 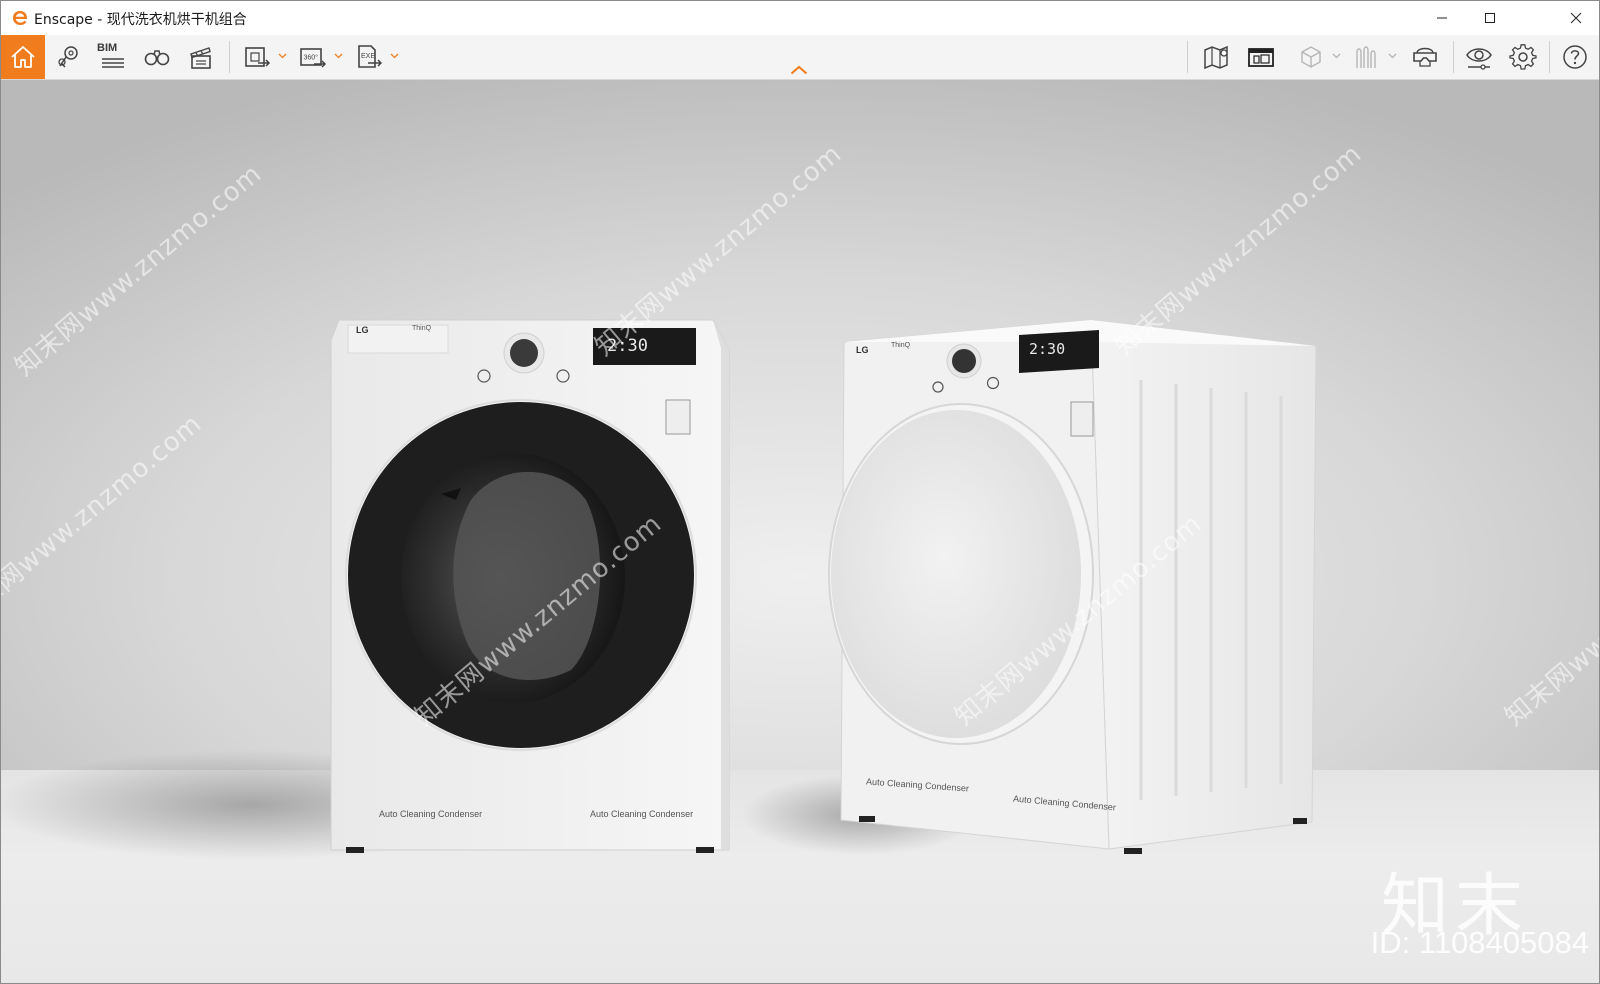 I want to click on settings-button, so click(x=1523, y=57).